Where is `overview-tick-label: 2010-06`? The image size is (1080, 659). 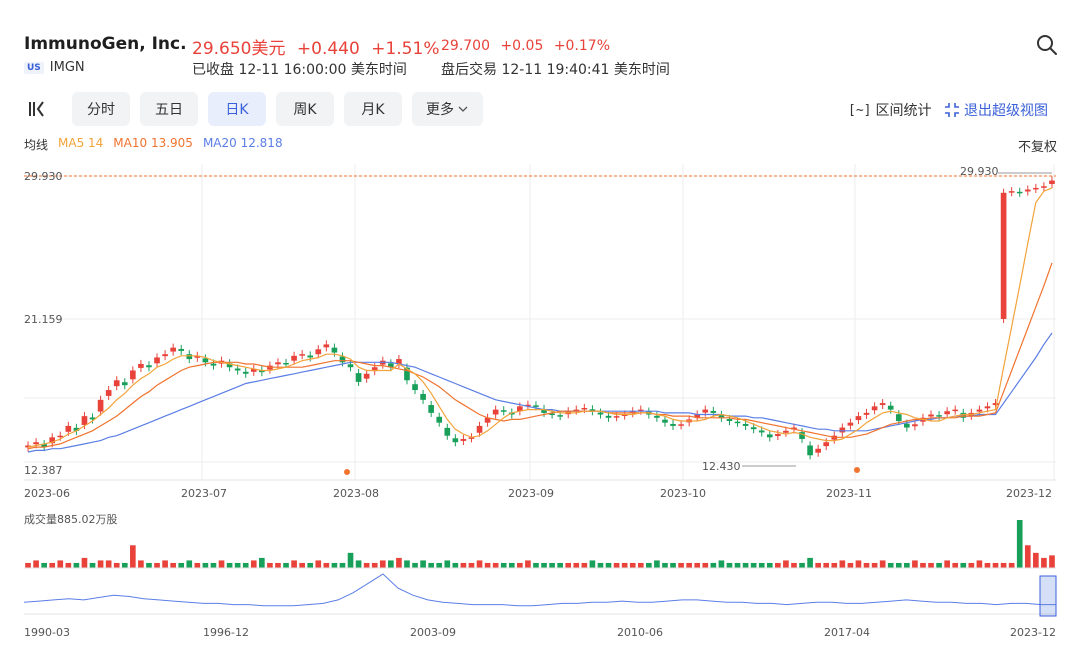 overview-tick-label: 2010-06 is located at coordinates (640, 632).